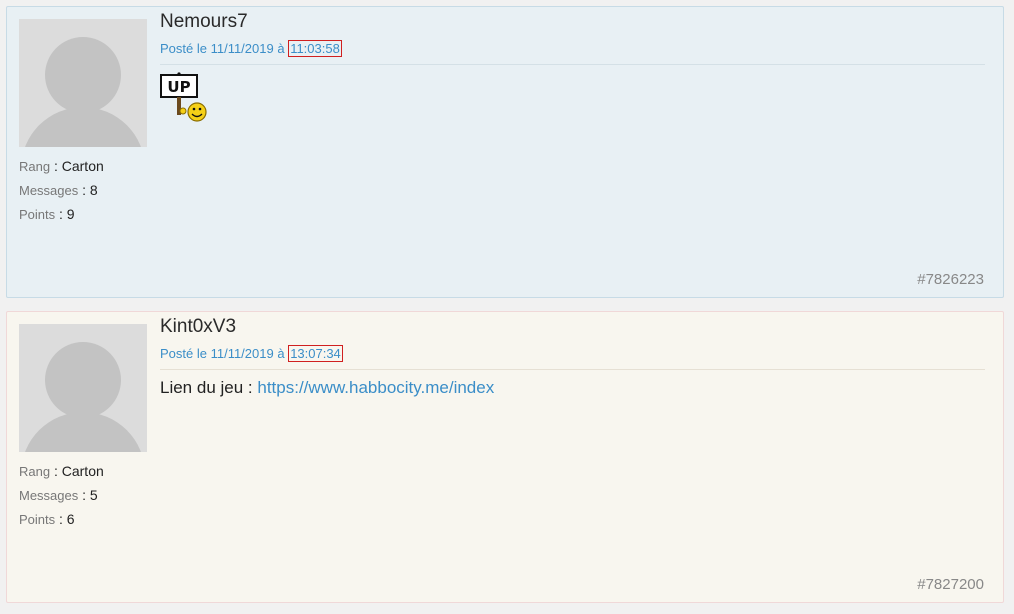 Image resolution: width=1014 pixels, height=614 pixels. I want to click on user-points: Points : 6, so click(47, 519).